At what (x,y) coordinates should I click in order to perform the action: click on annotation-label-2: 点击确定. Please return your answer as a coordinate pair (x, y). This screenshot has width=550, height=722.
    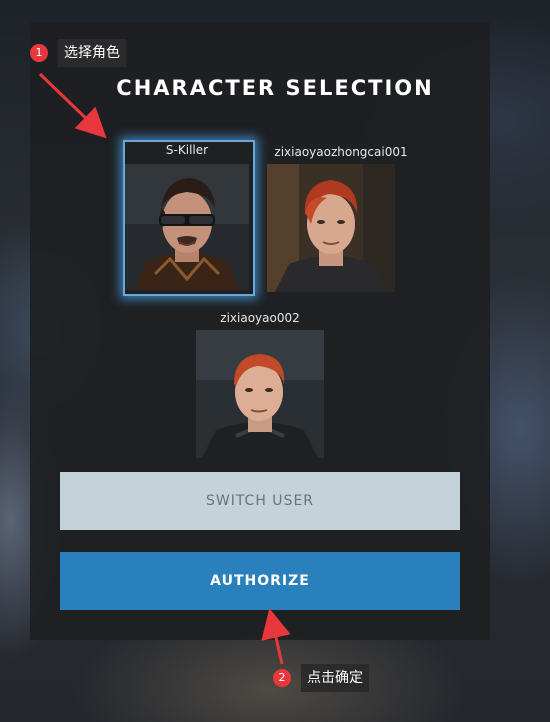
    Looking at the image, I should click on (335, 678).